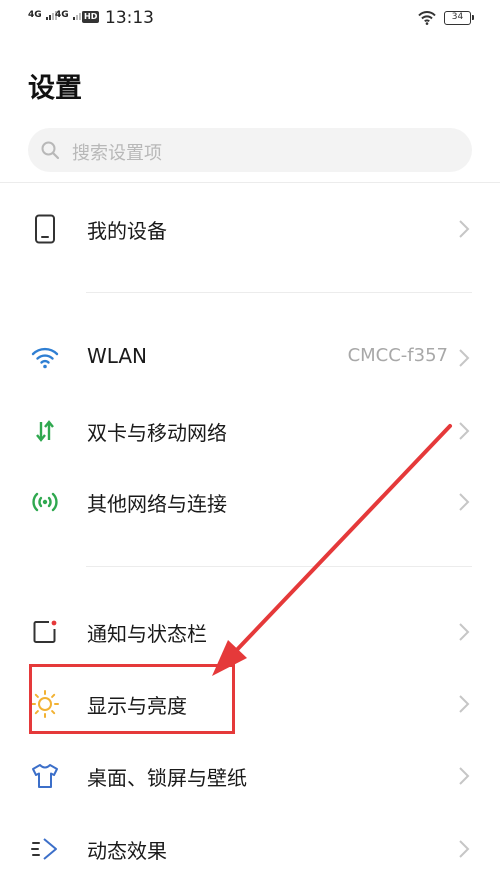 This screenshot has width=500, height=892. What do you see at coordinates (167, 778) in the screenshot?
I see `settings-item-label: 桌面、锁屏与壁纸` at bounding box center [167, 778].